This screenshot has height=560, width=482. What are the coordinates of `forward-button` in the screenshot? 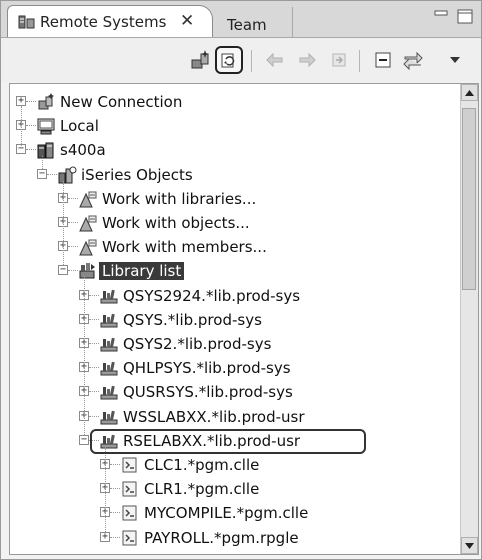 It's located at (307, 60).